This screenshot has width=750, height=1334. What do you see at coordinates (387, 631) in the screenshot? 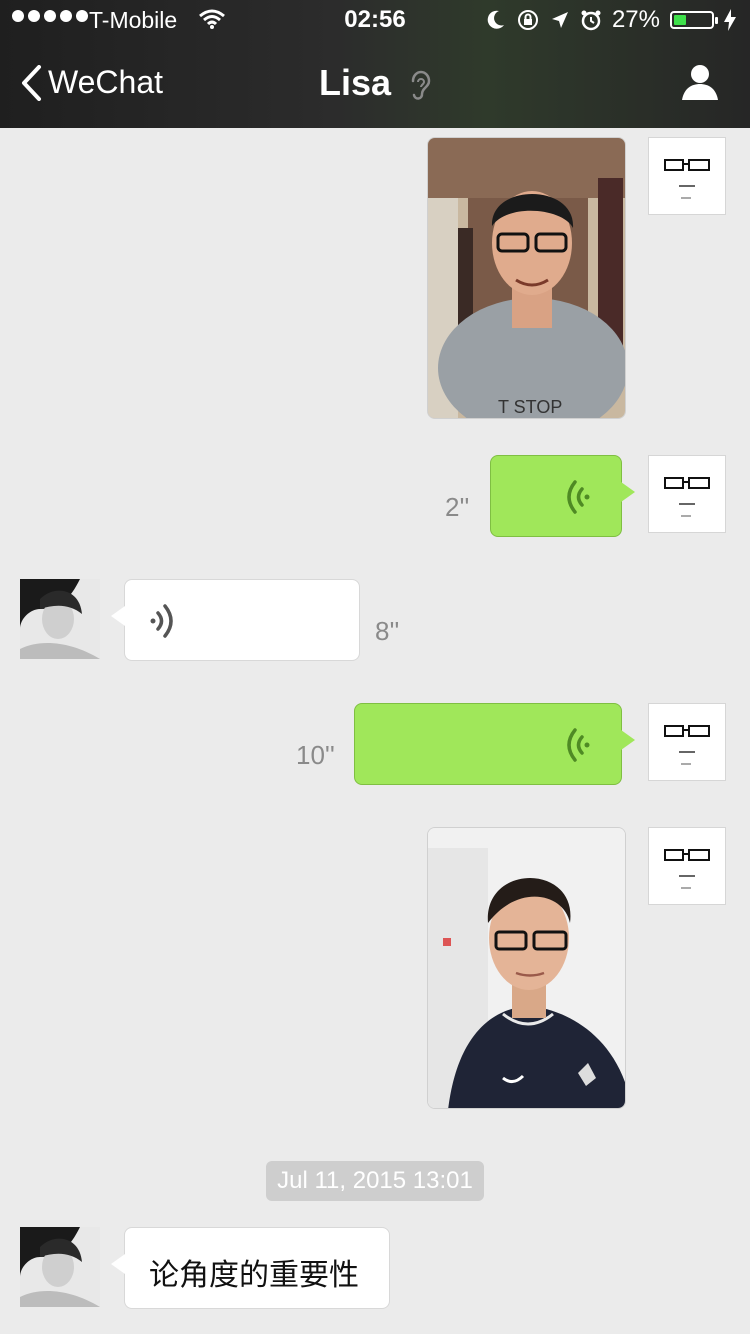
I see `voice-duration: 8''` at bounding box center [387, 631].